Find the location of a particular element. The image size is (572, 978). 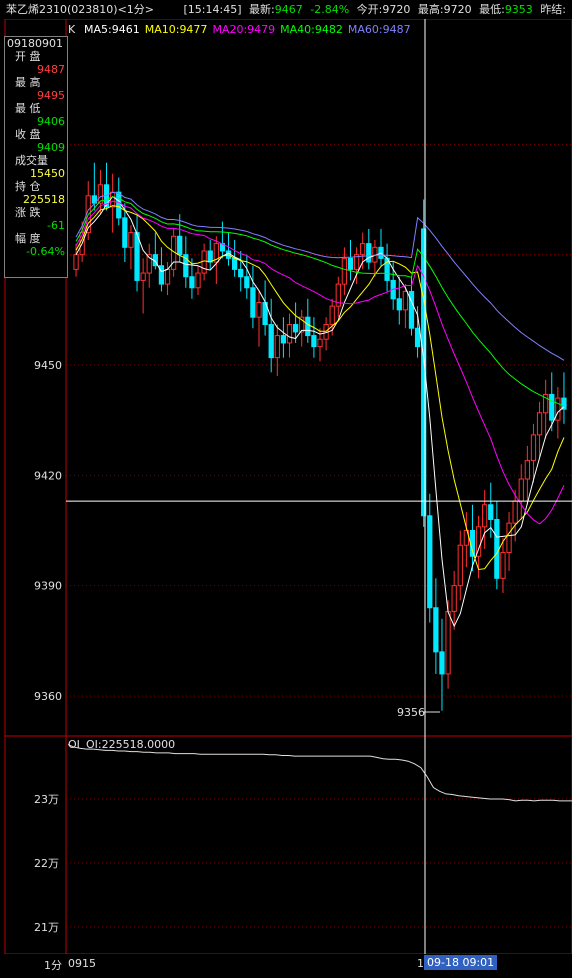

oi-value: OI:225518.0000 is located at coordinates (130, 744).